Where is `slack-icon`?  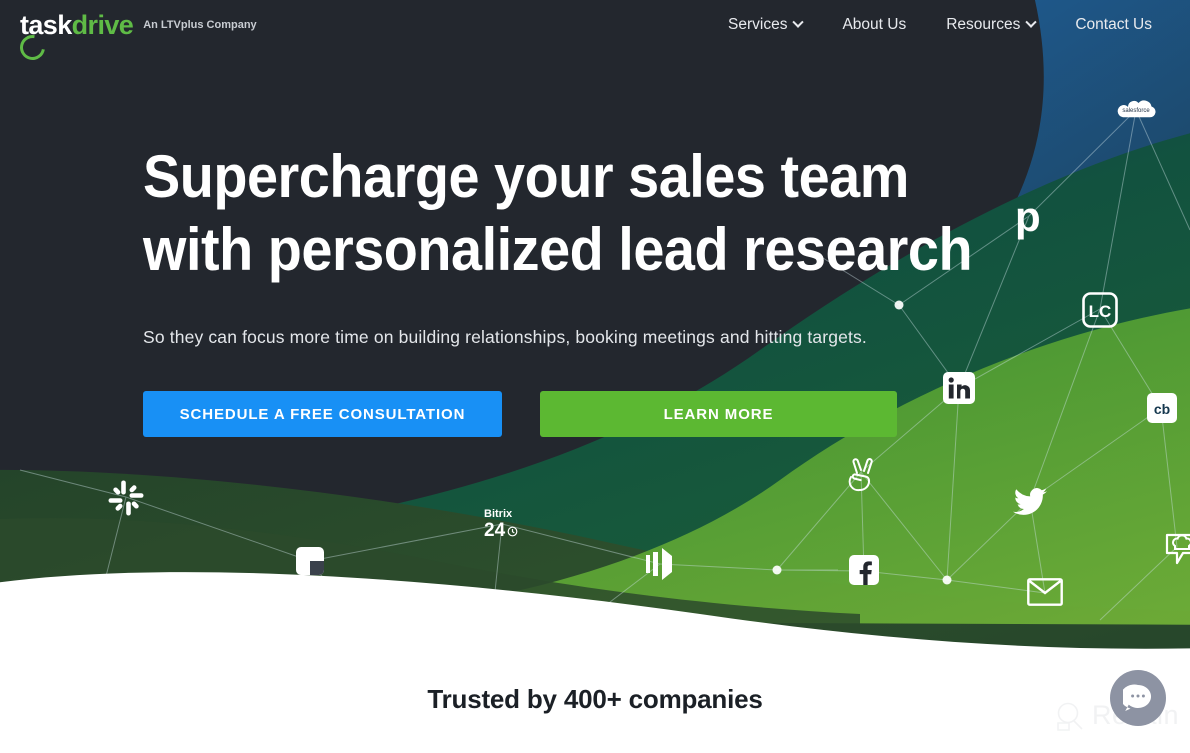 slack-icon is located at coordinates (126, 500).